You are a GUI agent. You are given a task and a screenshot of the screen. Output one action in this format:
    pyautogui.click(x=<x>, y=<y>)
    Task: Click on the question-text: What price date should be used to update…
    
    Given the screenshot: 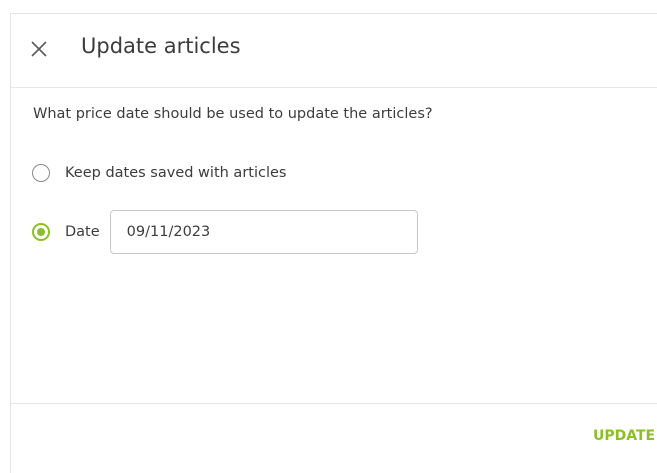 What is the action you would take?
    pyautogui.click(x=233, y=114)
    